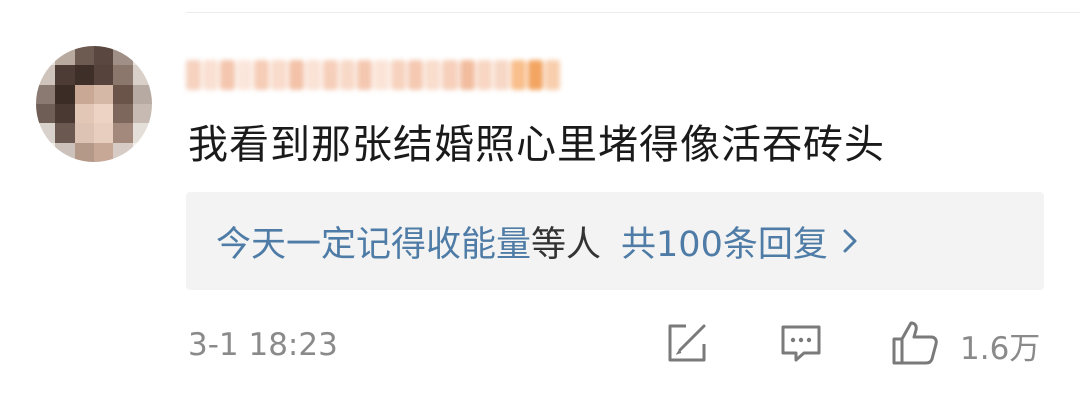  I want to click on like-button: 1.6万, so click(965, 345).